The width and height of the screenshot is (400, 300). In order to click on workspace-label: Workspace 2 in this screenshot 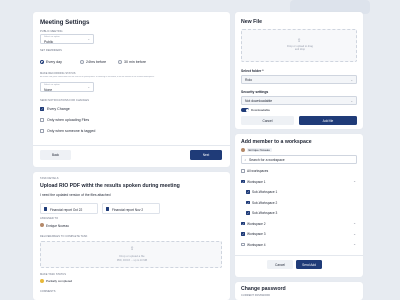, I will do `click(256, 223)`.